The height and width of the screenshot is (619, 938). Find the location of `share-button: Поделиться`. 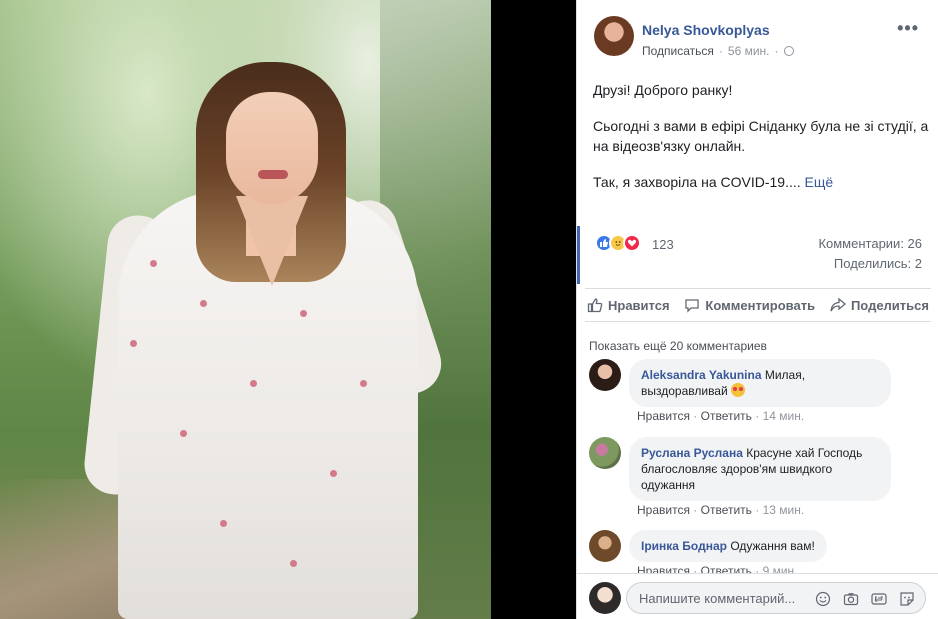

share-button: Поделиться is located at coordinates (879, 305).